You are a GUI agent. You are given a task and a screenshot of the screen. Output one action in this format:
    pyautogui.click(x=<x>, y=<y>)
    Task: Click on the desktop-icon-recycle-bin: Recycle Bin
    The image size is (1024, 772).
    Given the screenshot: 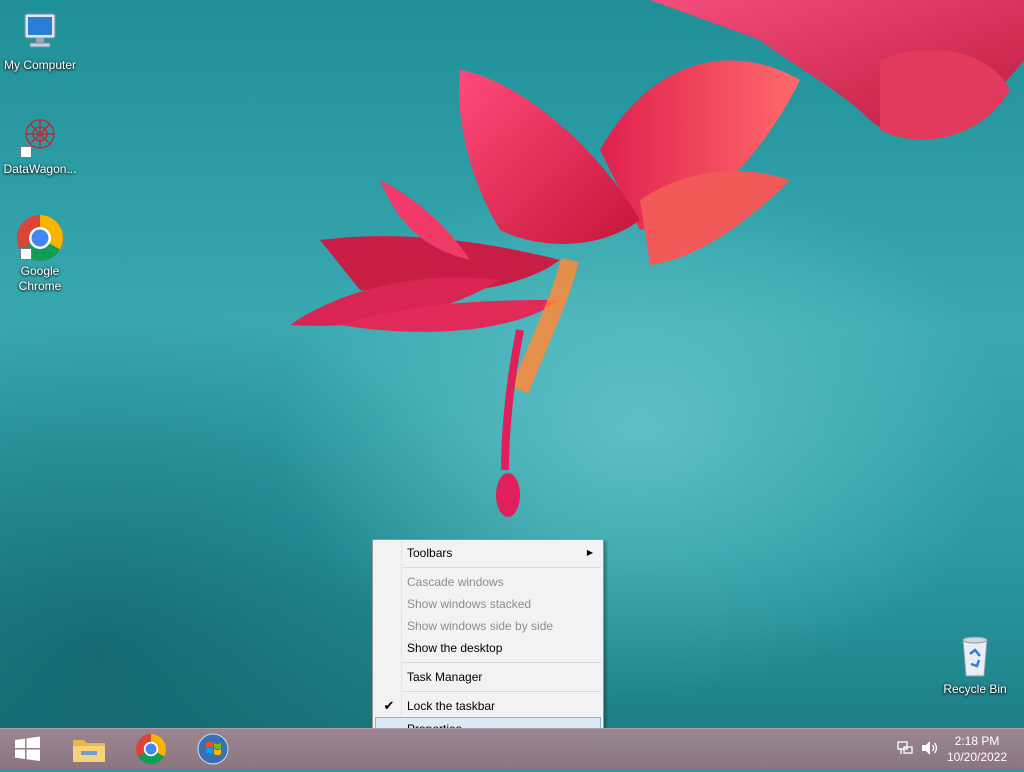 What is the action you would take?
    pyautogui.click(x=975, y=664)
    